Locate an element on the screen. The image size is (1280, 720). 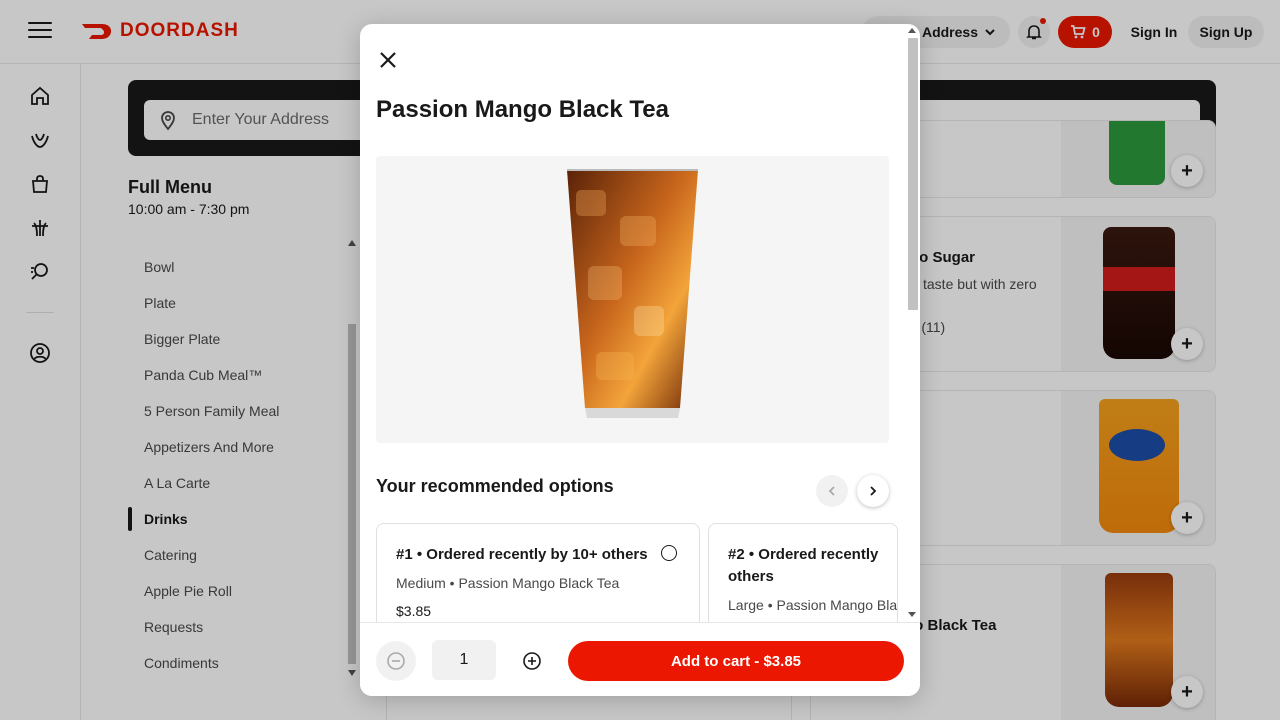
quantity-input: 1 is located at coordinates (464, 660).